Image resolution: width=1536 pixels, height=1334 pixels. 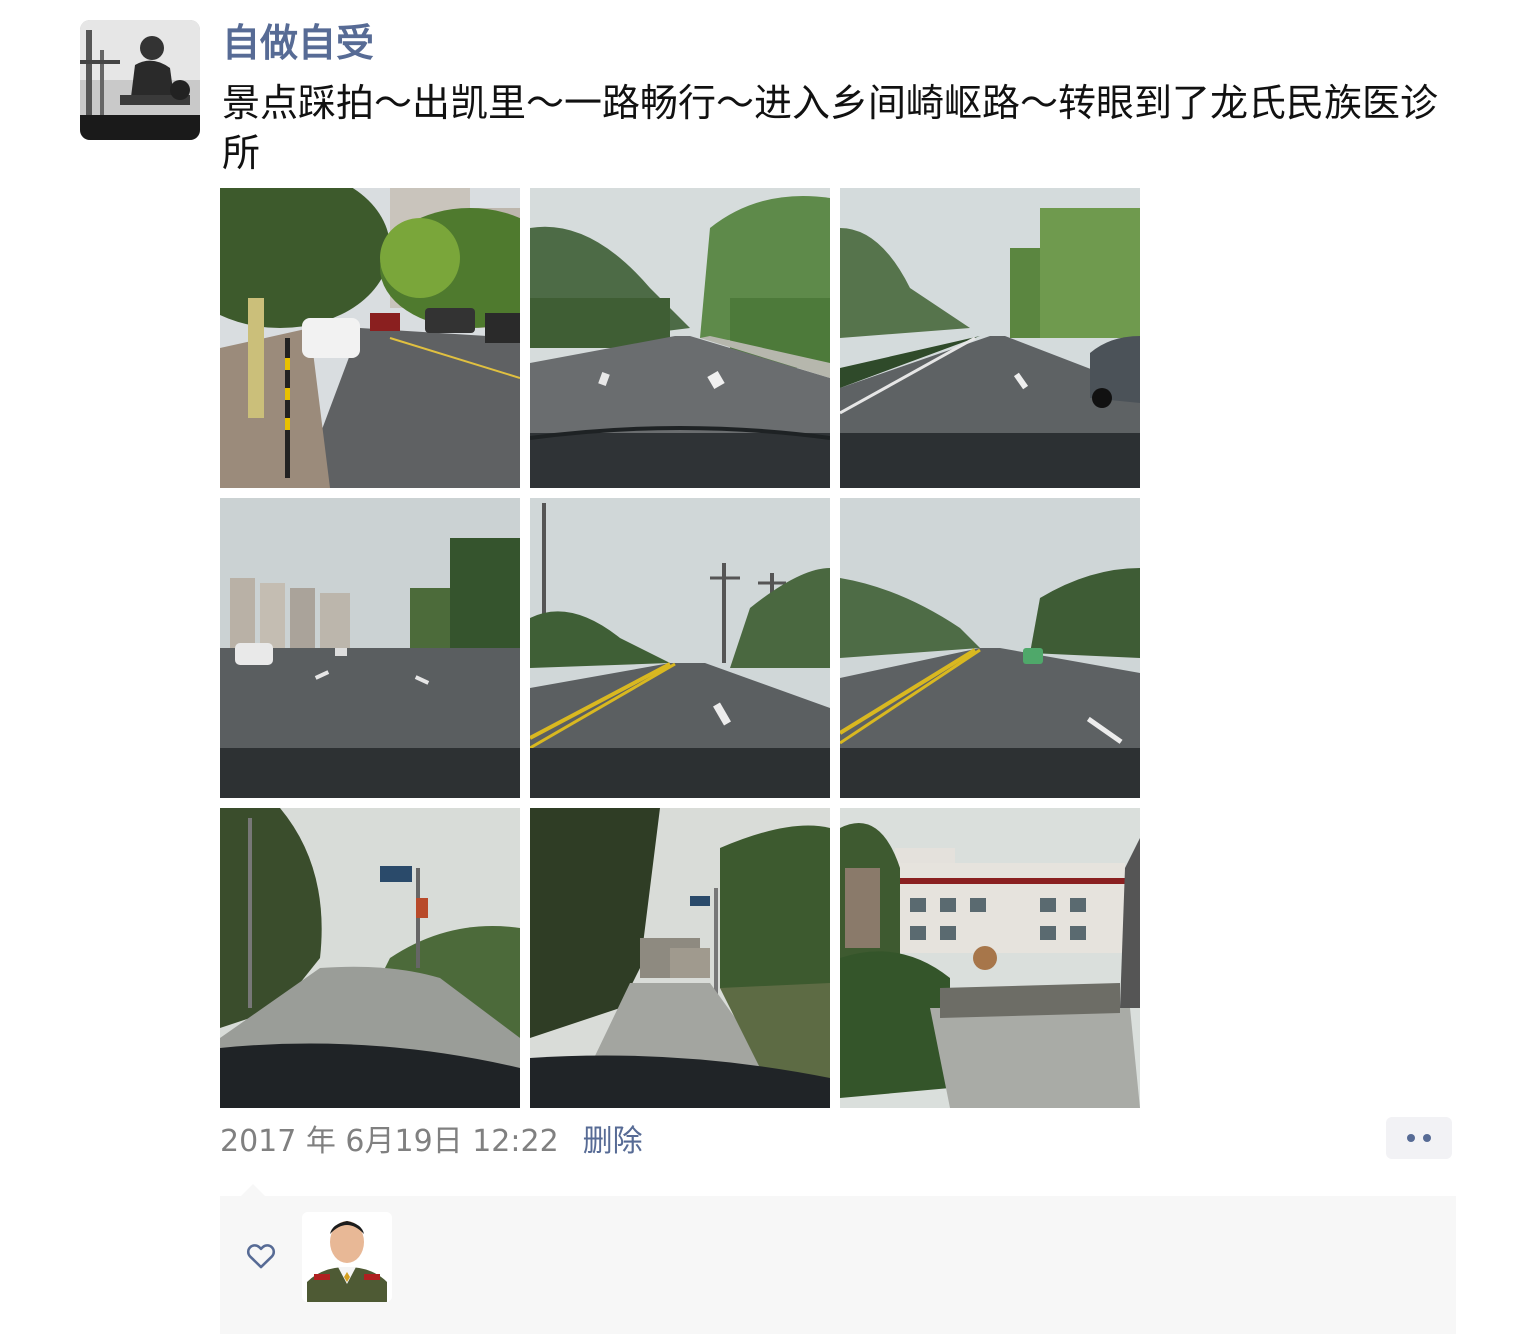 What do you see at coordinates (370, 648) in the screenshot?
I see `photo-town-road` at bounding box center [370, 648].